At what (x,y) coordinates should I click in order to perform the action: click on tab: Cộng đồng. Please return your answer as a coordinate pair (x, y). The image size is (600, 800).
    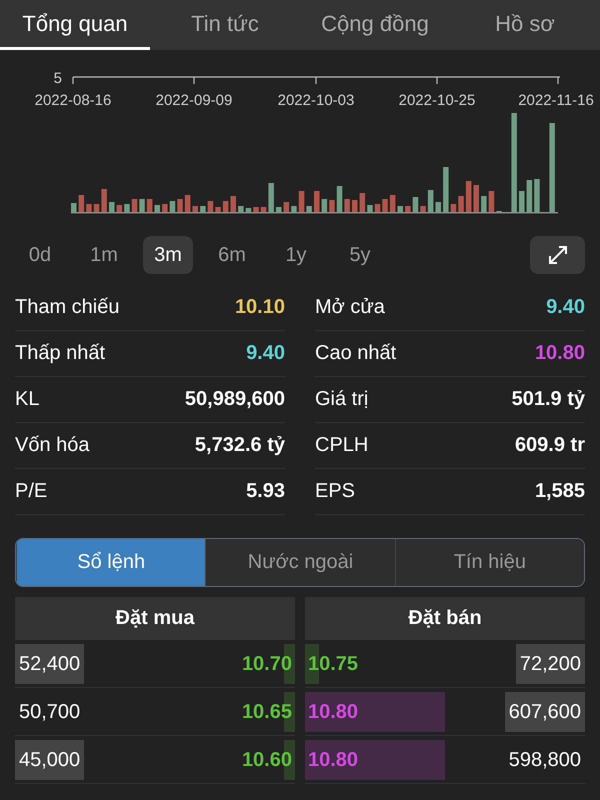
    Looking at the image, I should click on (375, 25).